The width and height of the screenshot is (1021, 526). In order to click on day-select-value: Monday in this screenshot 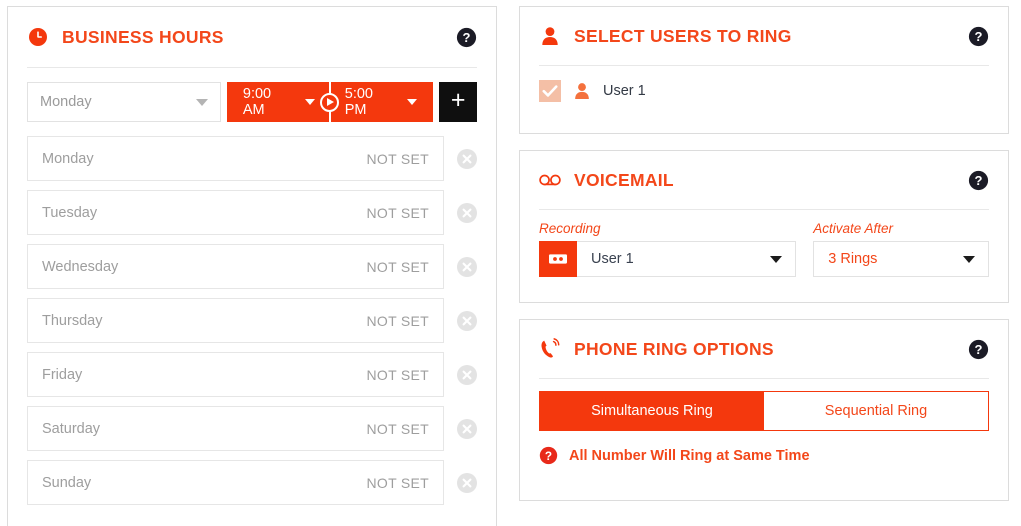, I will do `click(66, 102)`.